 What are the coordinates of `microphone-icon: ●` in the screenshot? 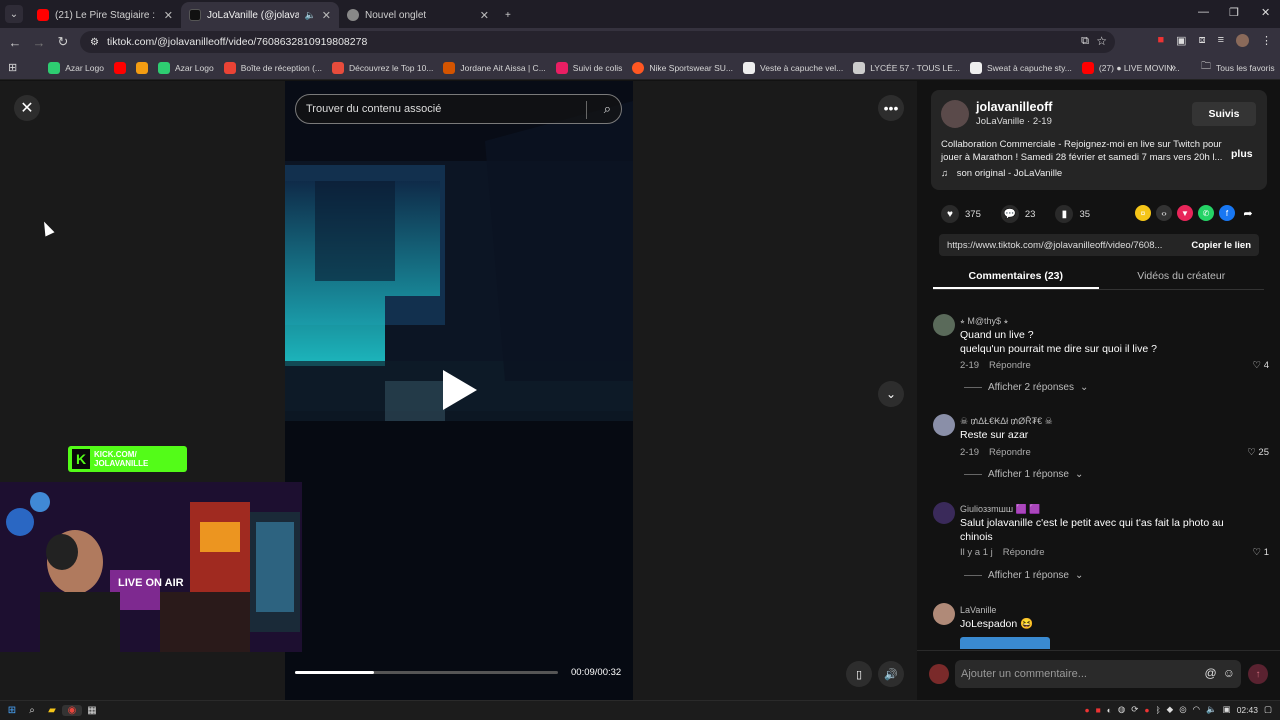 It's located at (1086, 710).